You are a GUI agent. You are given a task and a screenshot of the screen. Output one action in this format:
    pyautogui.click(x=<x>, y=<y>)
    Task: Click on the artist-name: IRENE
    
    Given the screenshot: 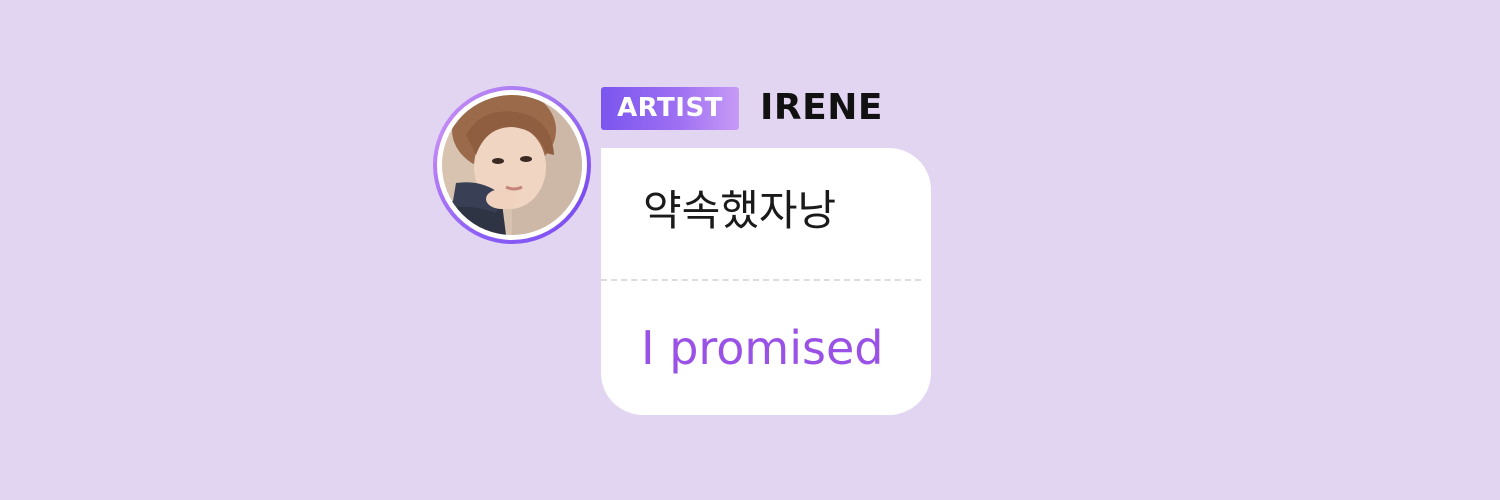 What is the action you would take?
    pyautogui.click(x=821, y=108)
    